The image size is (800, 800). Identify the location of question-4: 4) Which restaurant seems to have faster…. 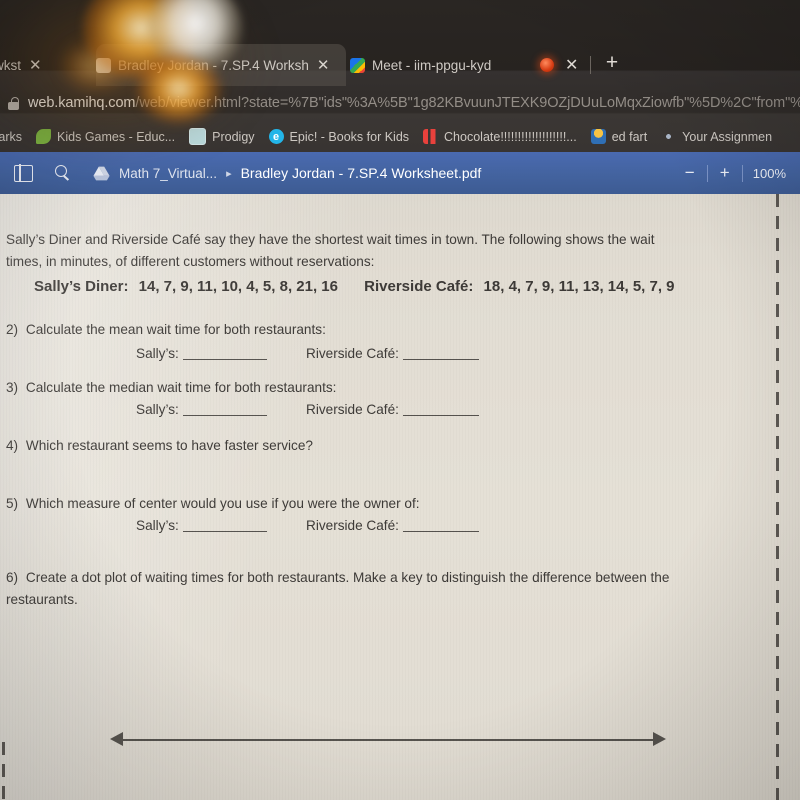
(159, 446).